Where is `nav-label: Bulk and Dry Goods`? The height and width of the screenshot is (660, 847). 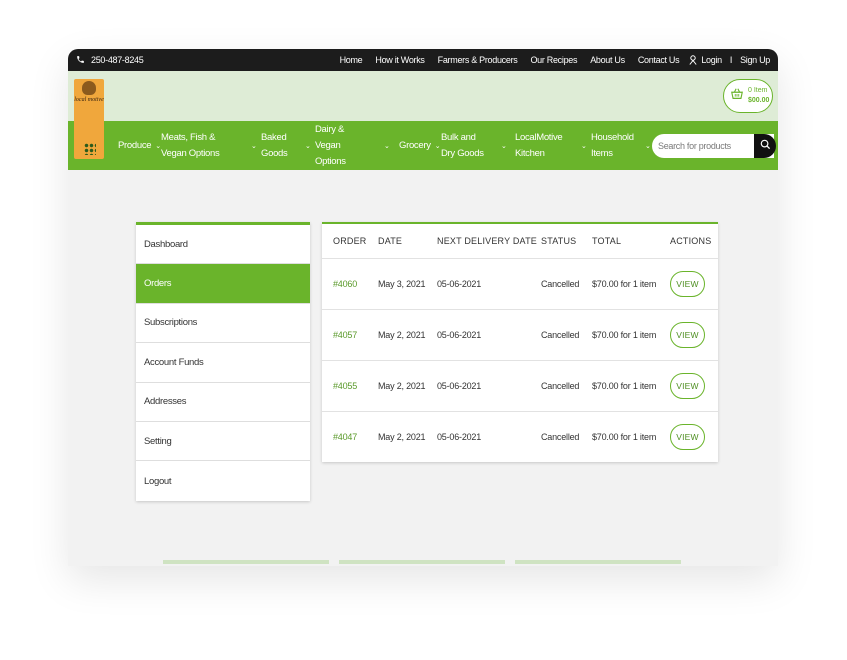
nav-label: Bulk and Dry Goods is located at coordinates (462, 145).